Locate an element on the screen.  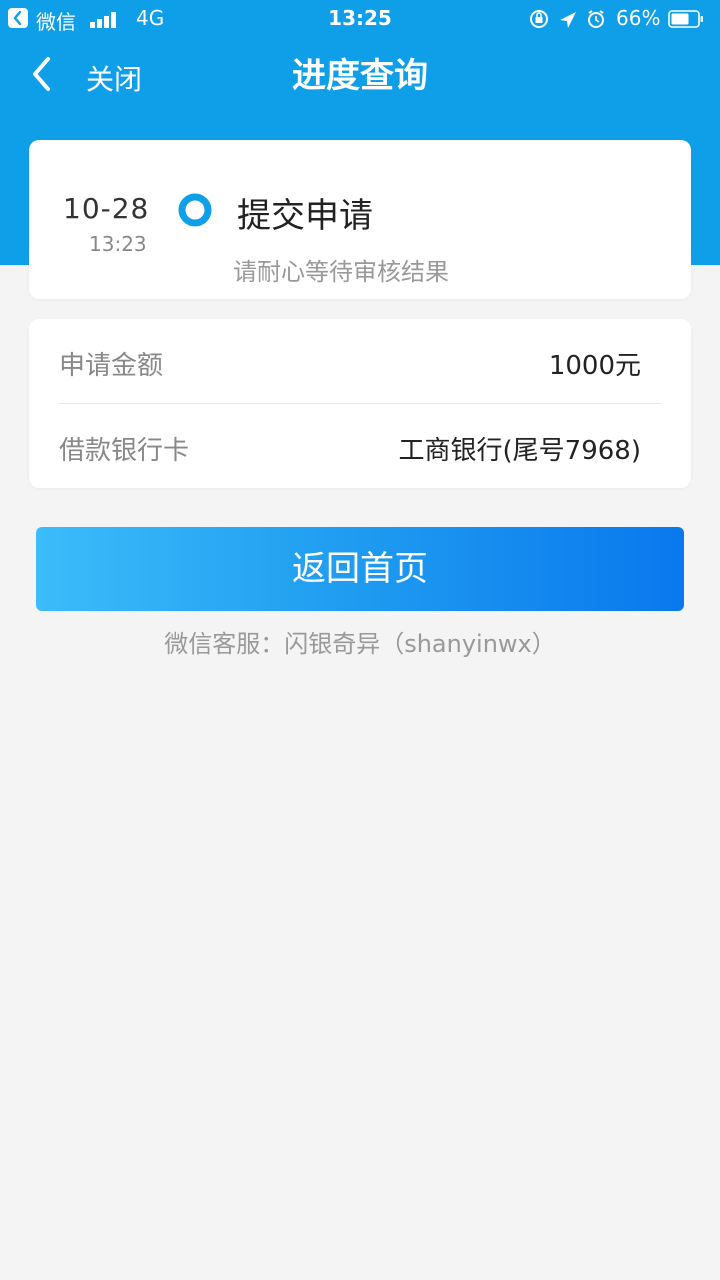
info-row-amount: 申请金额 1000元 is located at coordinates (360, 361).